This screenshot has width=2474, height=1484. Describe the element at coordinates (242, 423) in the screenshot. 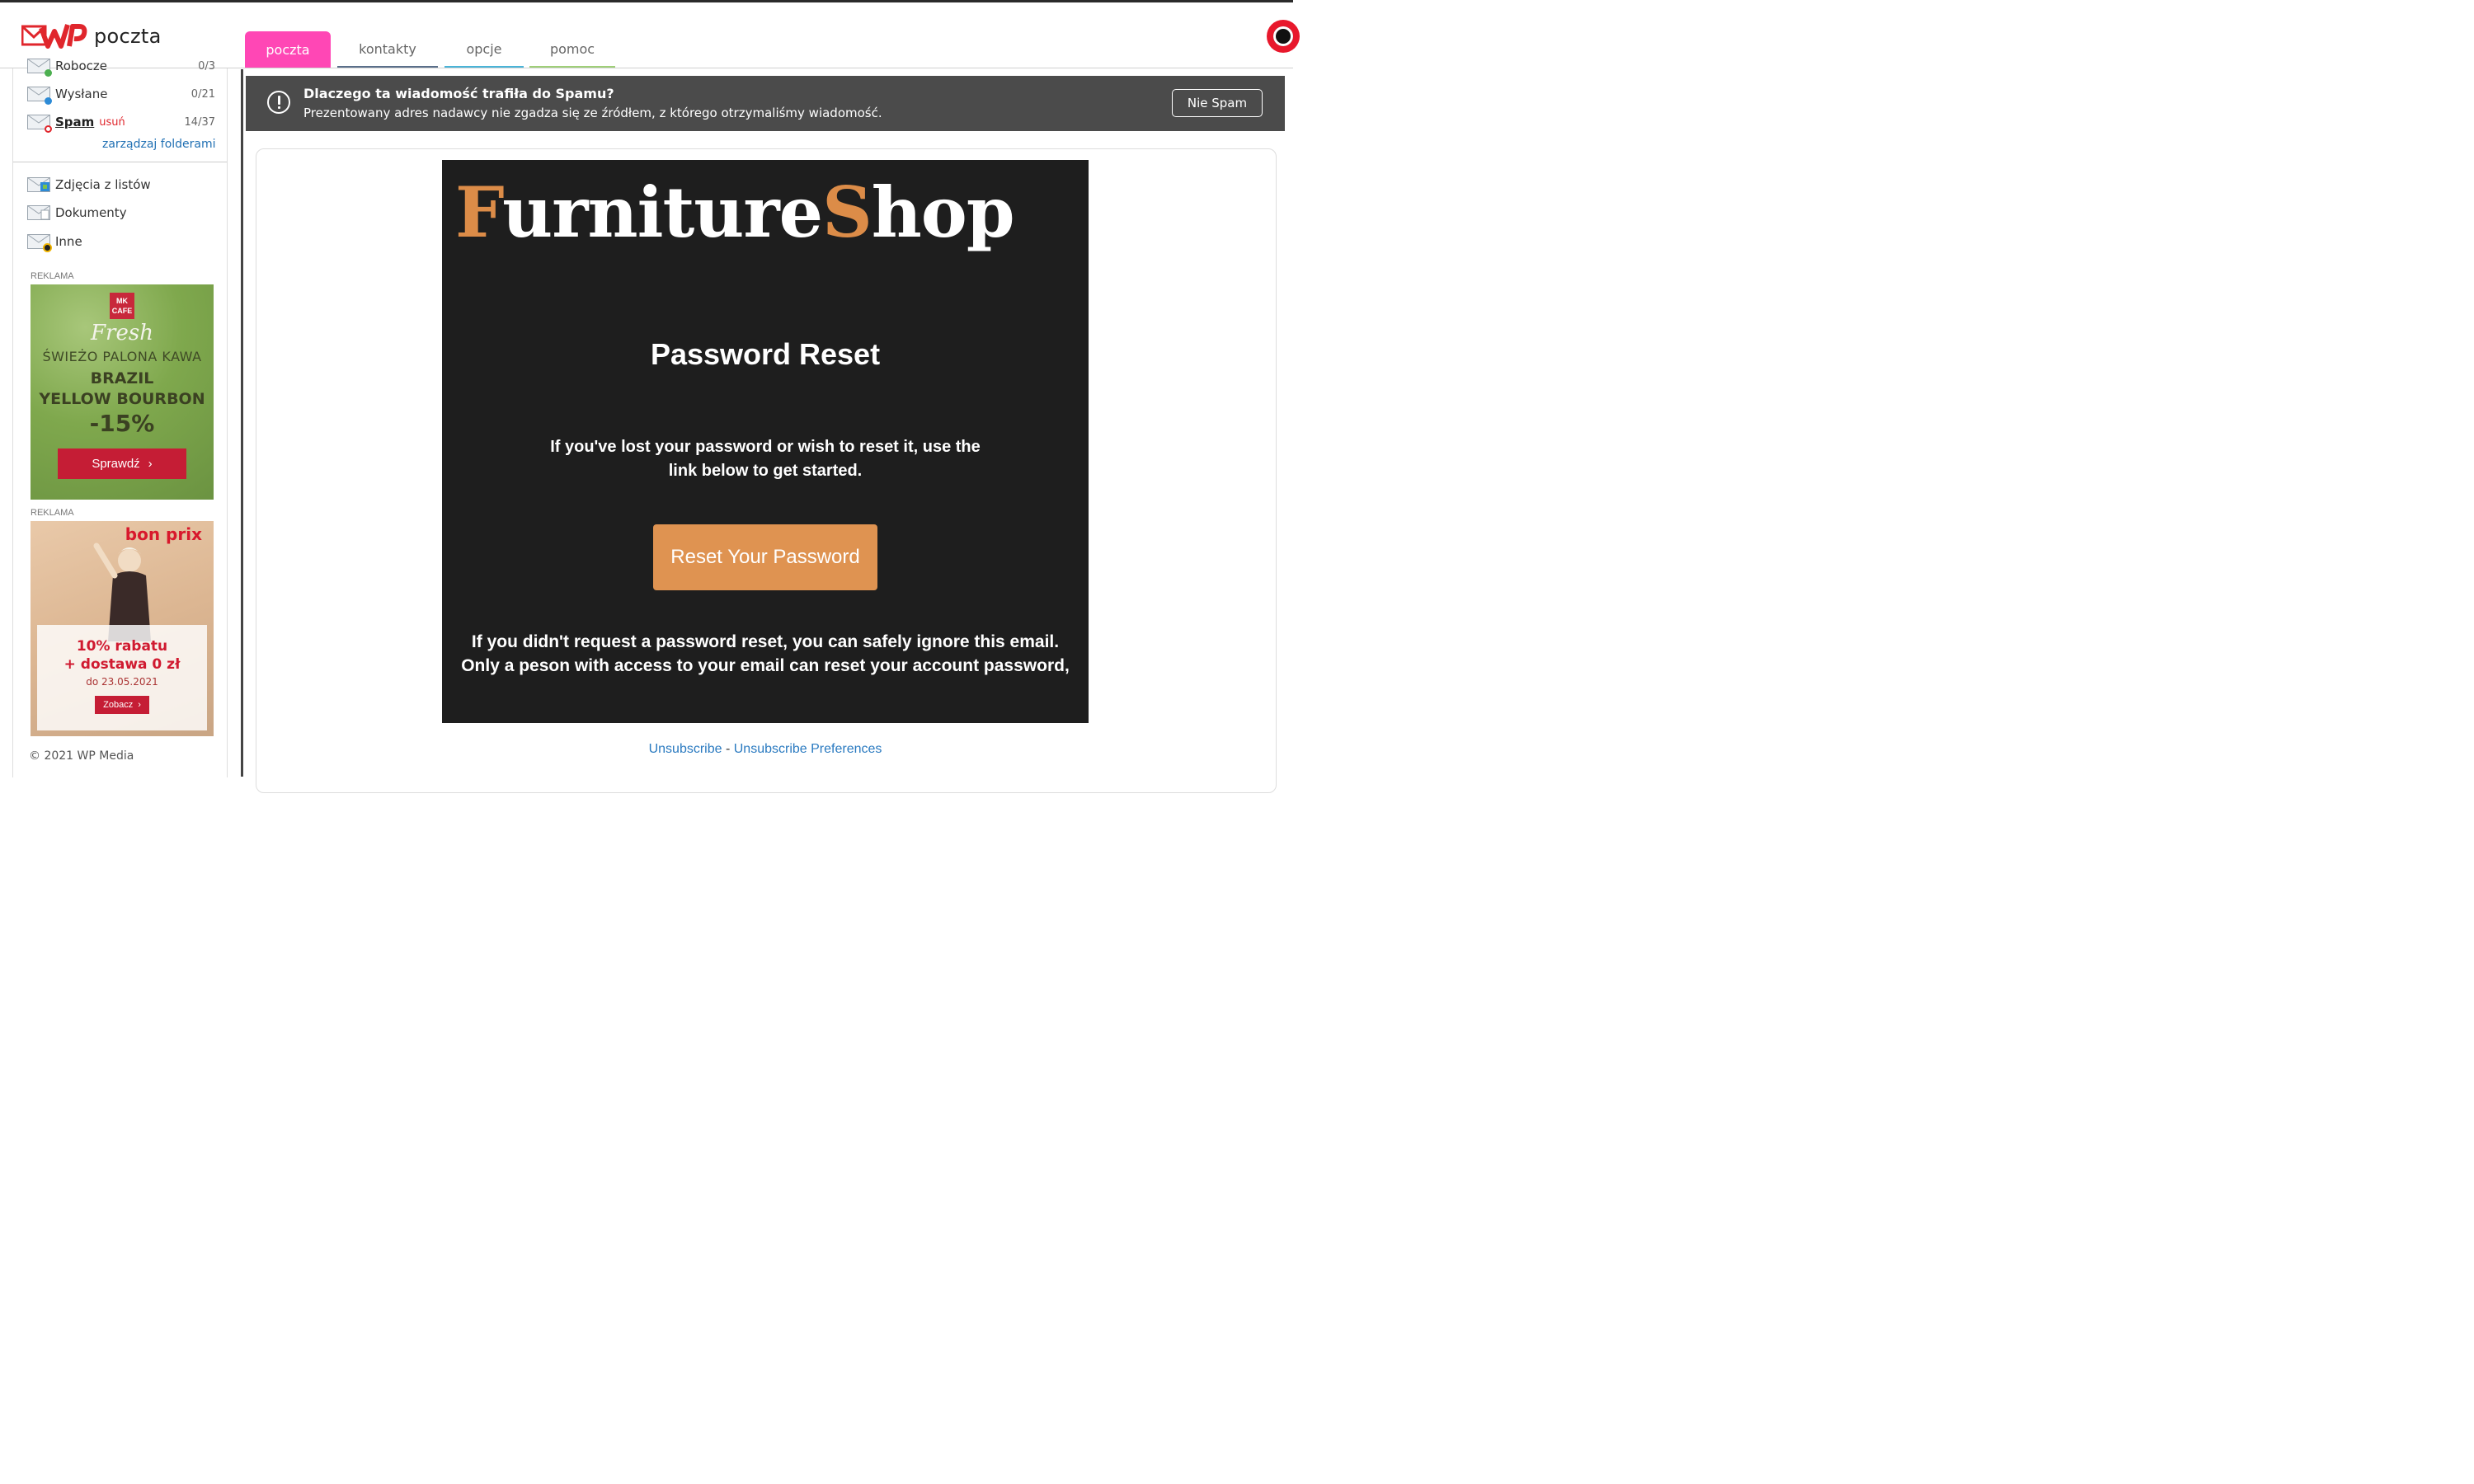

I see `scrollbar` at that location.